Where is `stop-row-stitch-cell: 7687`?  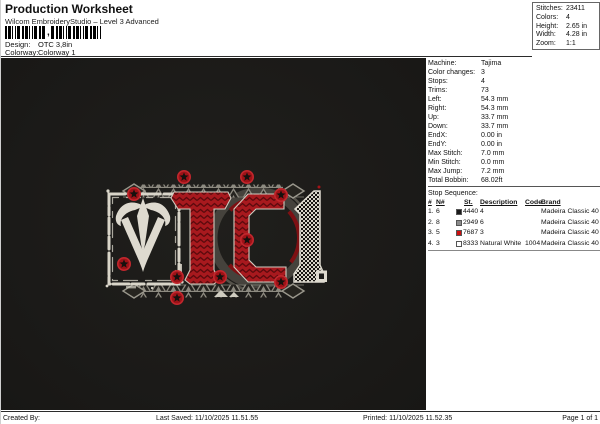 stop-row-stitch-cell: 7687 is located at coordinates (468, 233).